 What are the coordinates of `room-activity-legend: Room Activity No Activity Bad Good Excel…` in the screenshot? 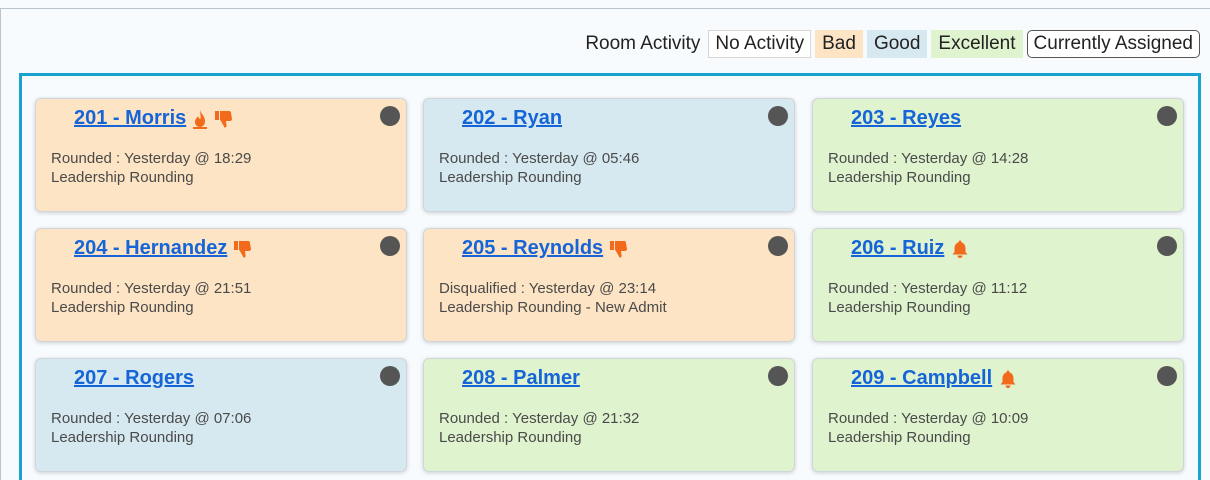 It's located at (892, 44).